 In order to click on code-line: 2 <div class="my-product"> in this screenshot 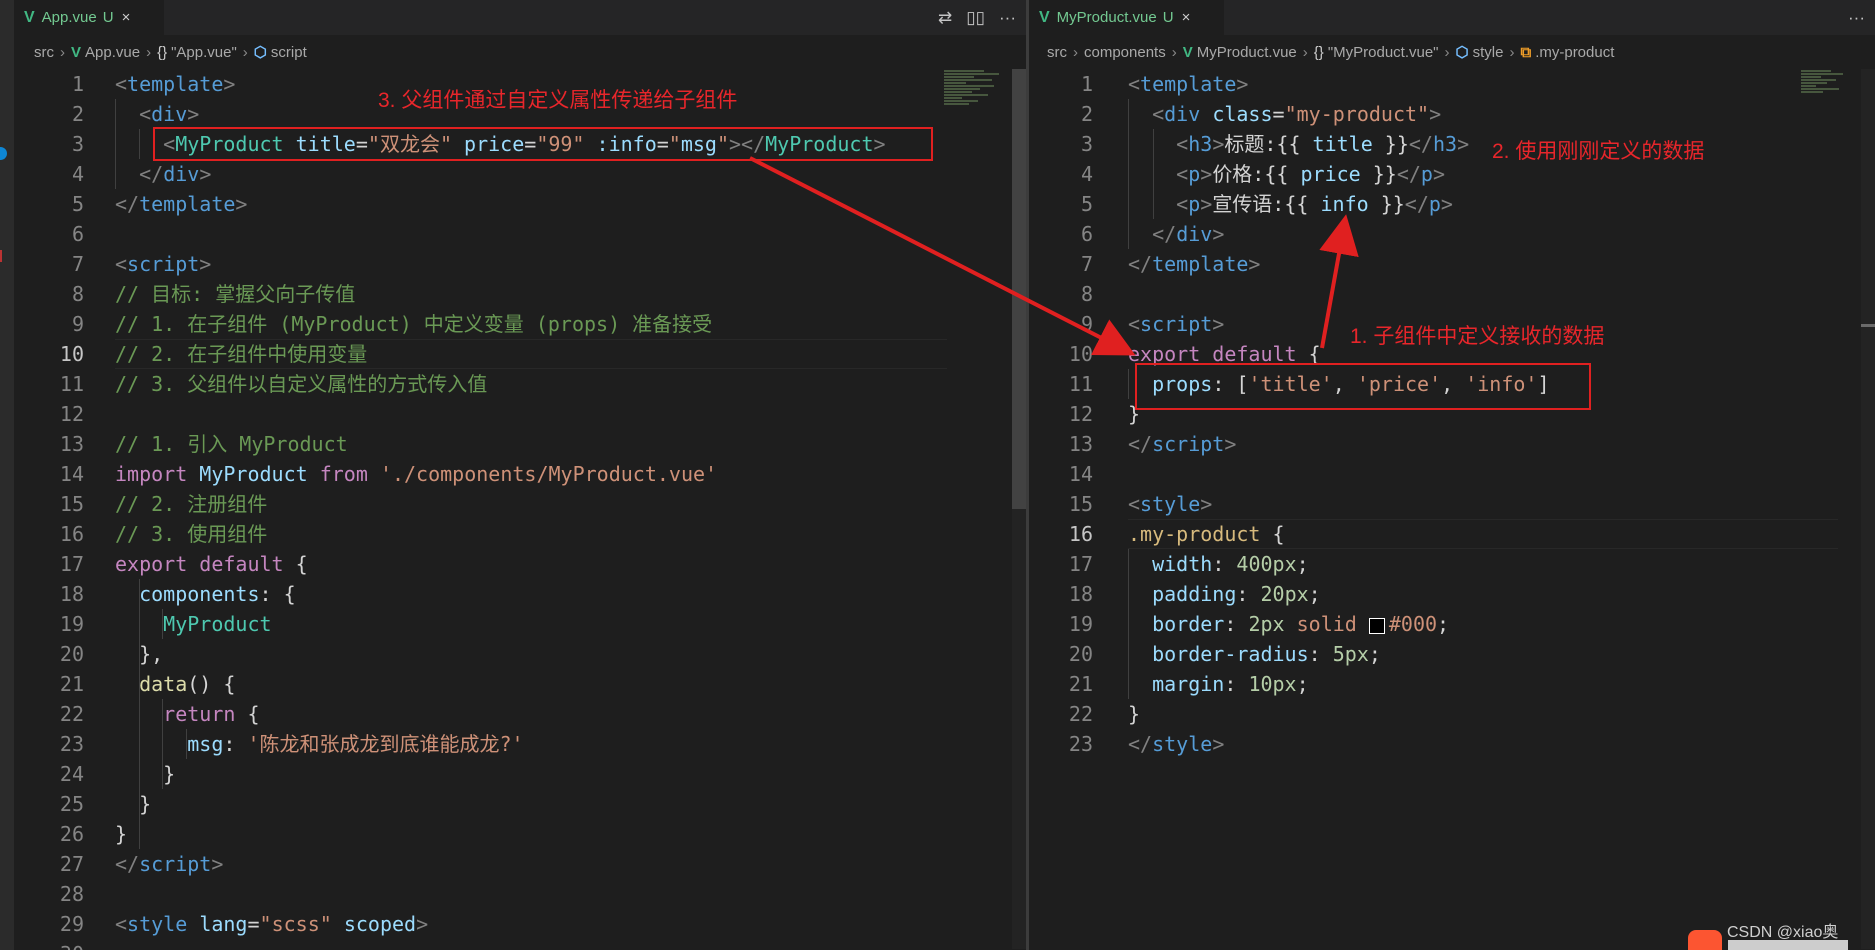, I will do `click(1452, 114)`.